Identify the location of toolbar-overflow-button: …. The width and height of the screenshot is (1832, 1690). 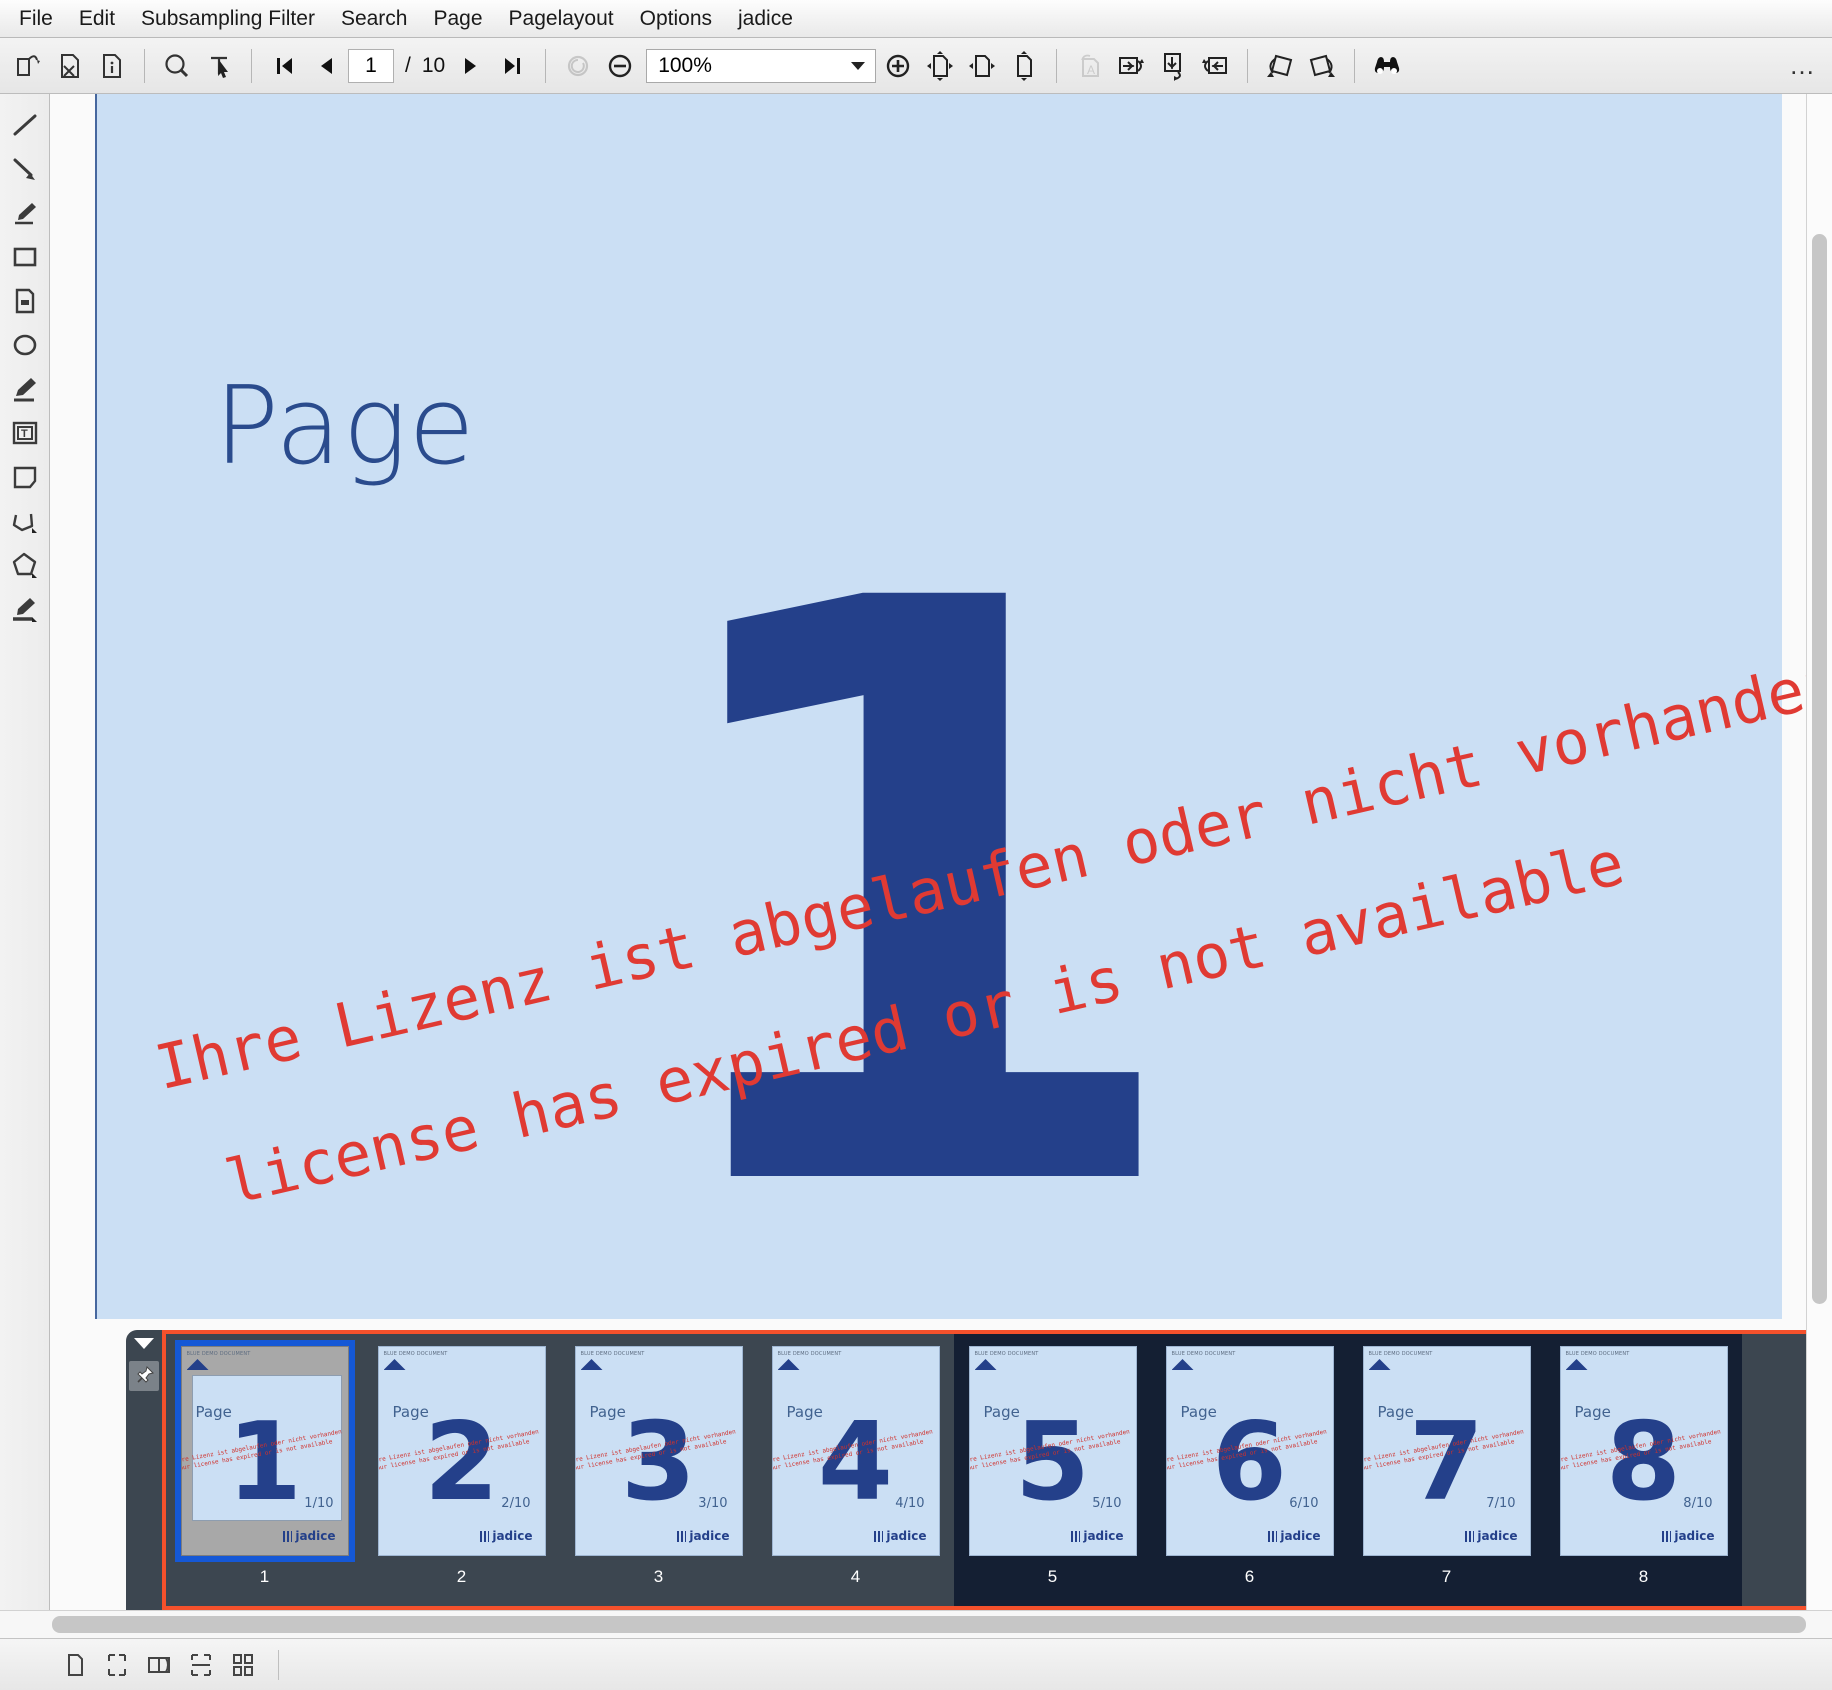
(1803, 65).